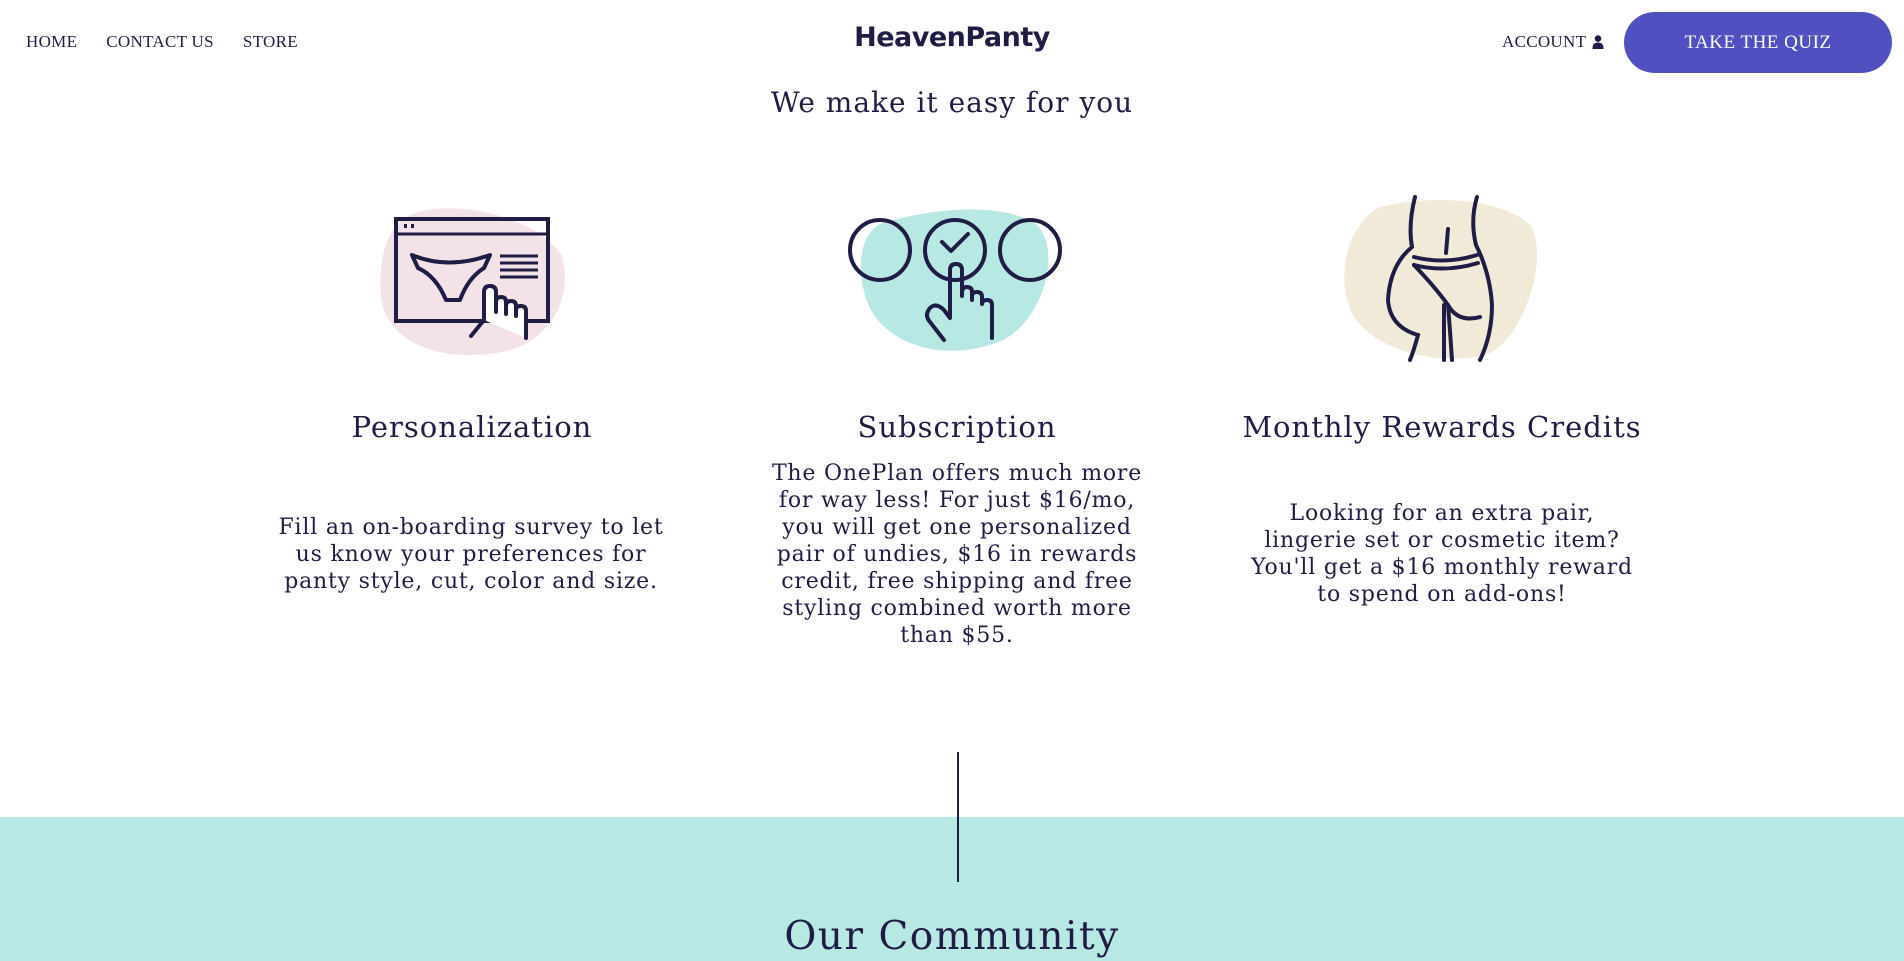  Describe the element at coordinates (1544, 41) in the screenshot. I see `account-label: ACCOUNT` at that location.